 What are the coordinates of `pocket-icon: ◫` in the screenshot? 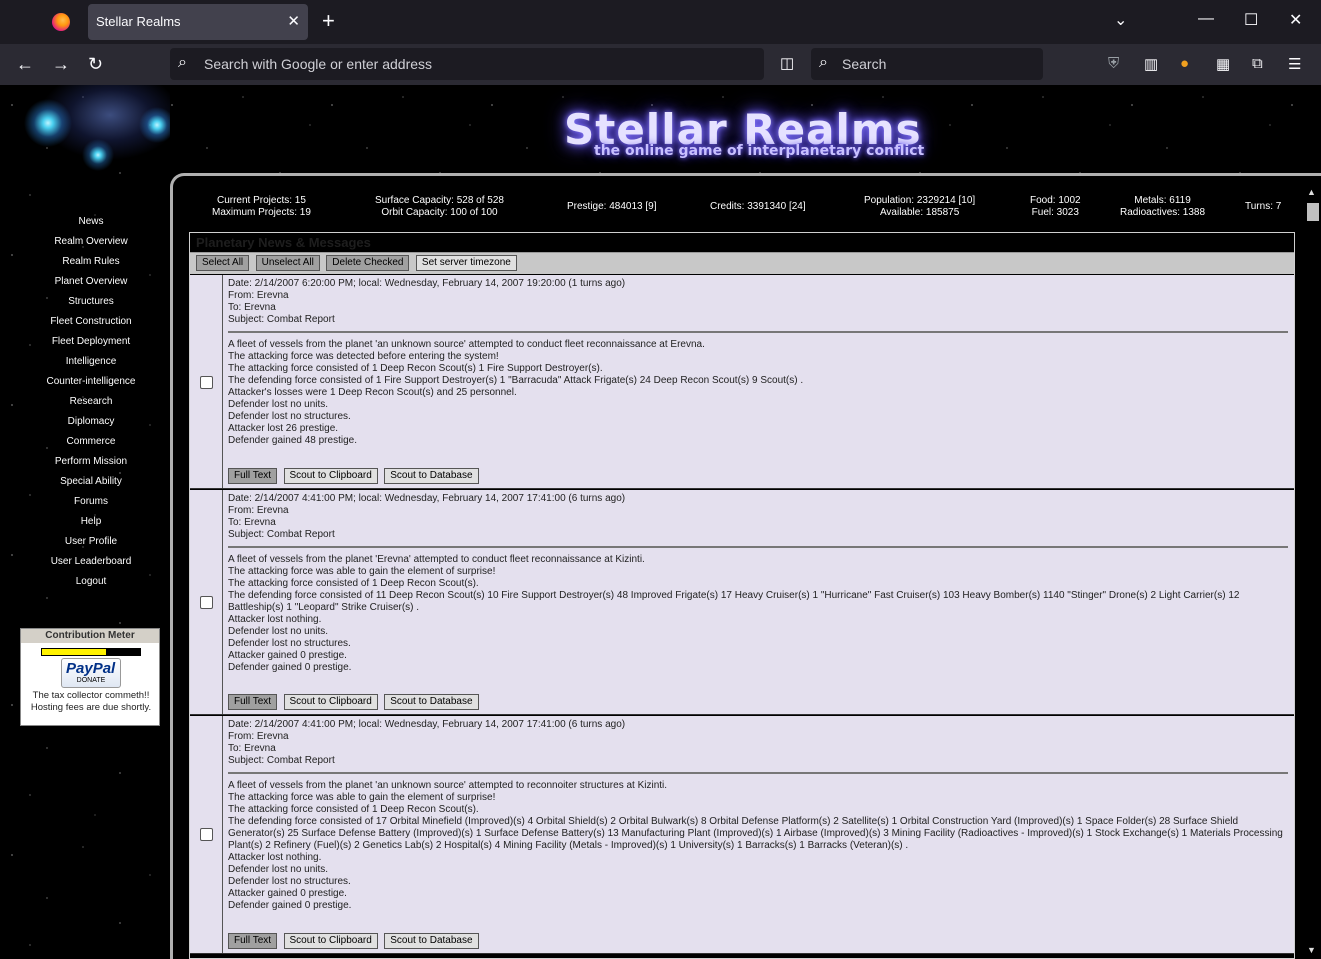 It's located at (787, 63).